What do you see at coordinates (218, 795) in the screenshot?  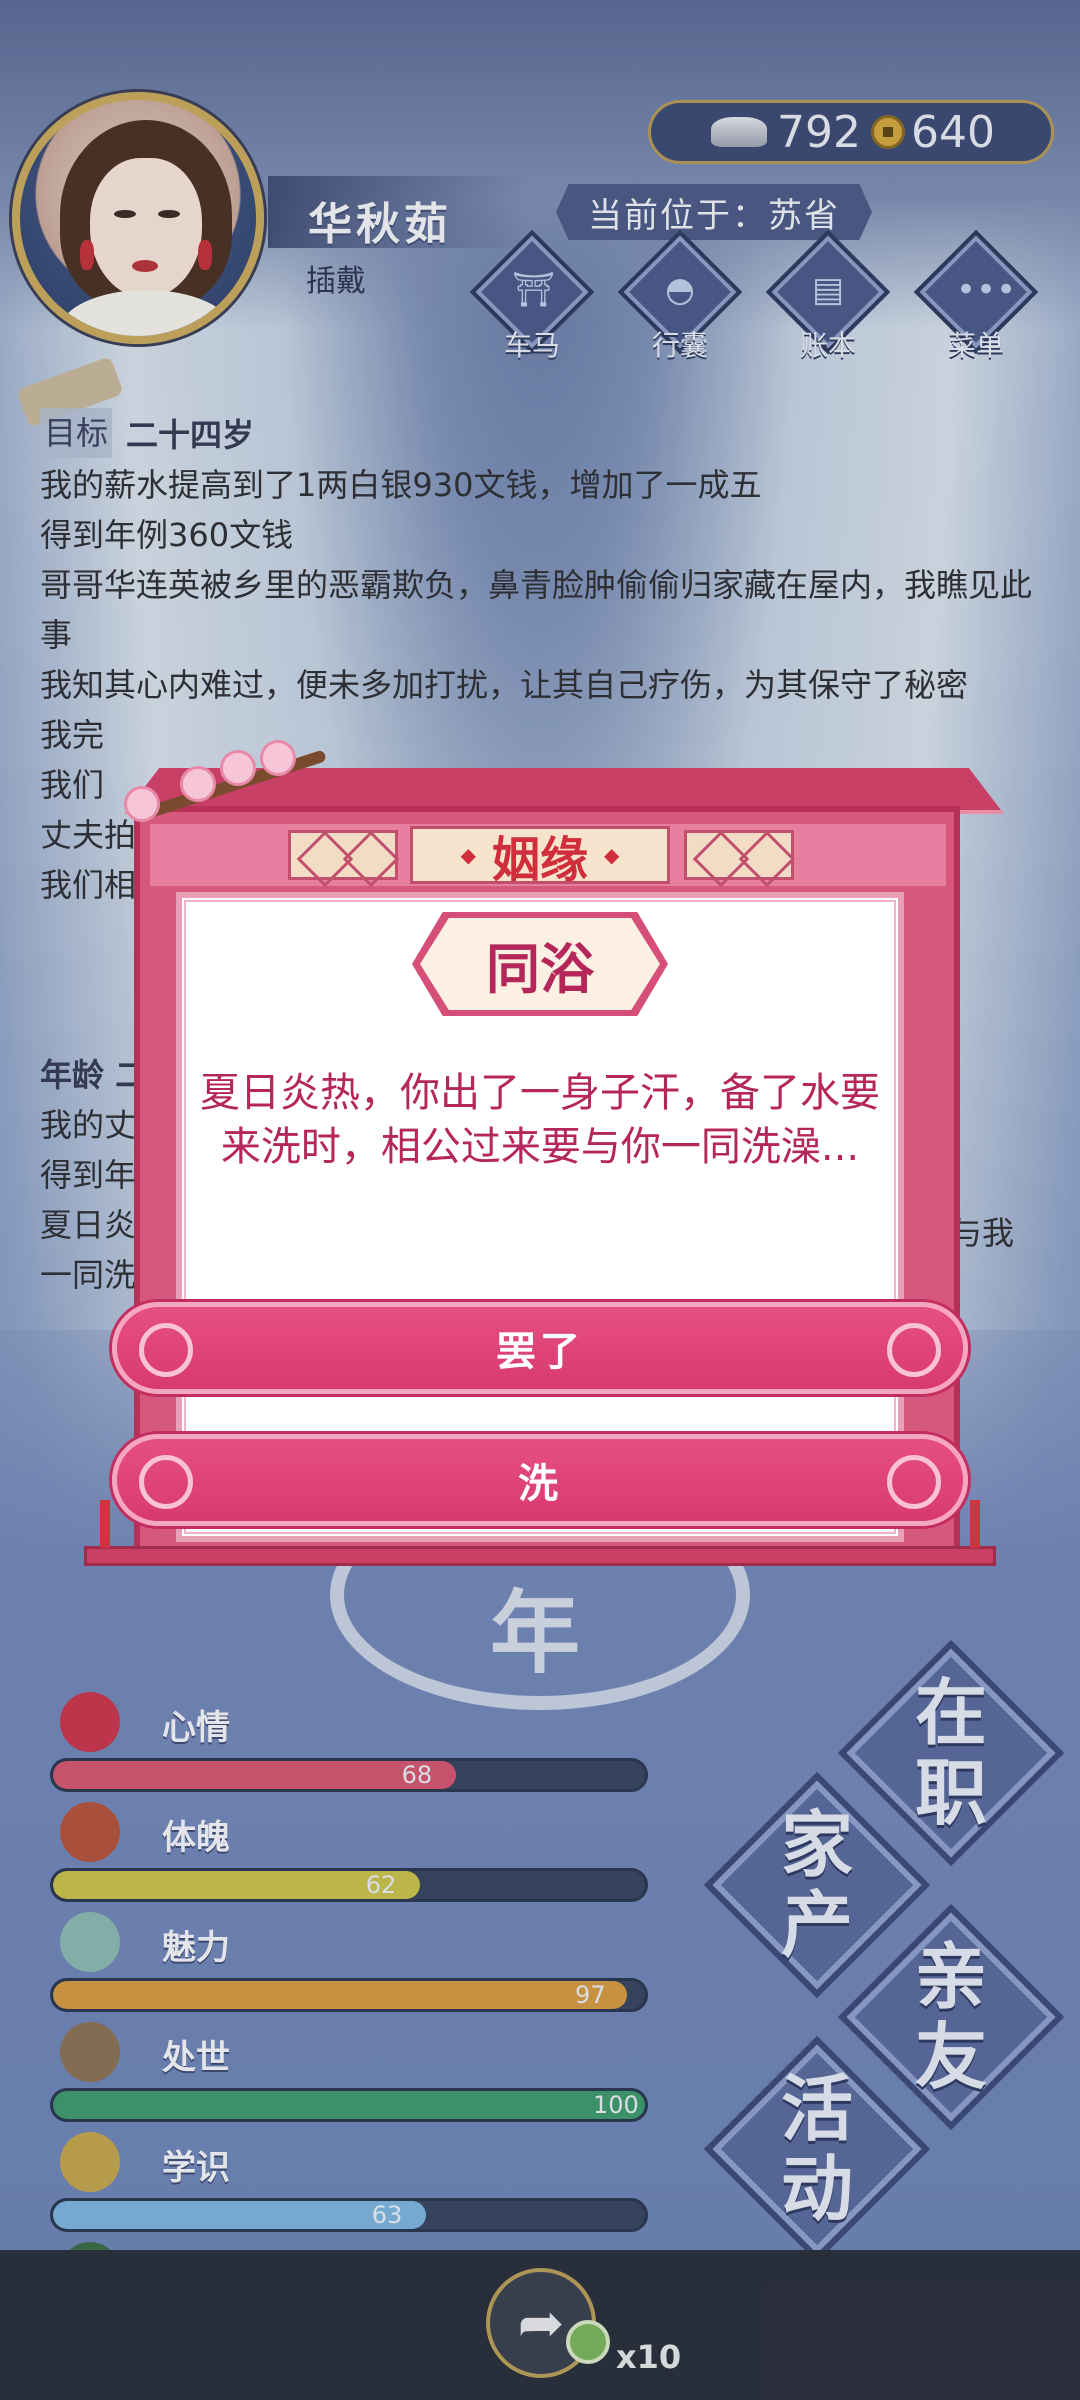 I see `plum-blossom-icon` at bounding box center [218, 795].